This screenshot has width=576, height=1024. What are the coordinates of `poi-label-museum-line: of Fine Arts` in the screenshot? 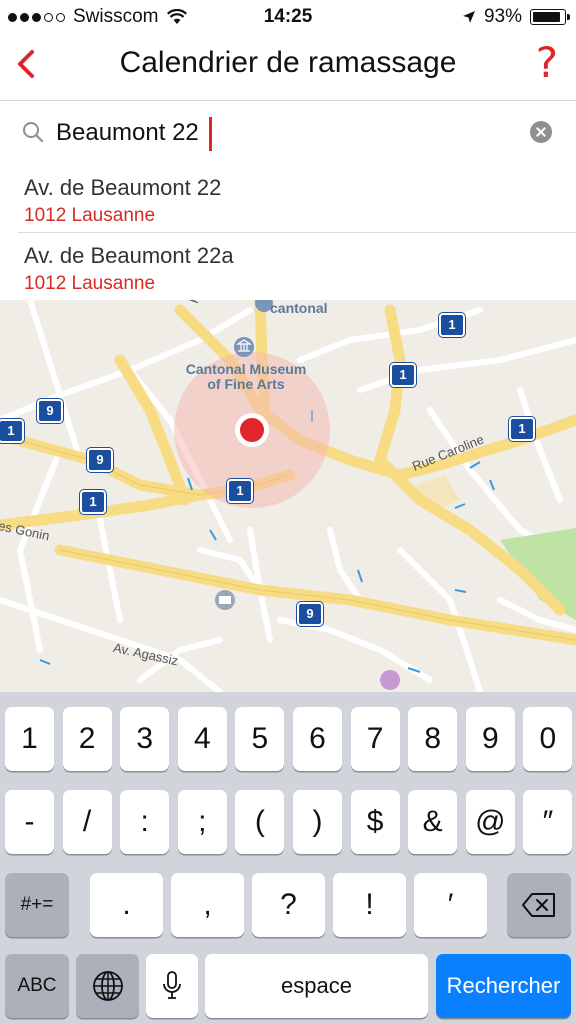 It's located at (246, 384).